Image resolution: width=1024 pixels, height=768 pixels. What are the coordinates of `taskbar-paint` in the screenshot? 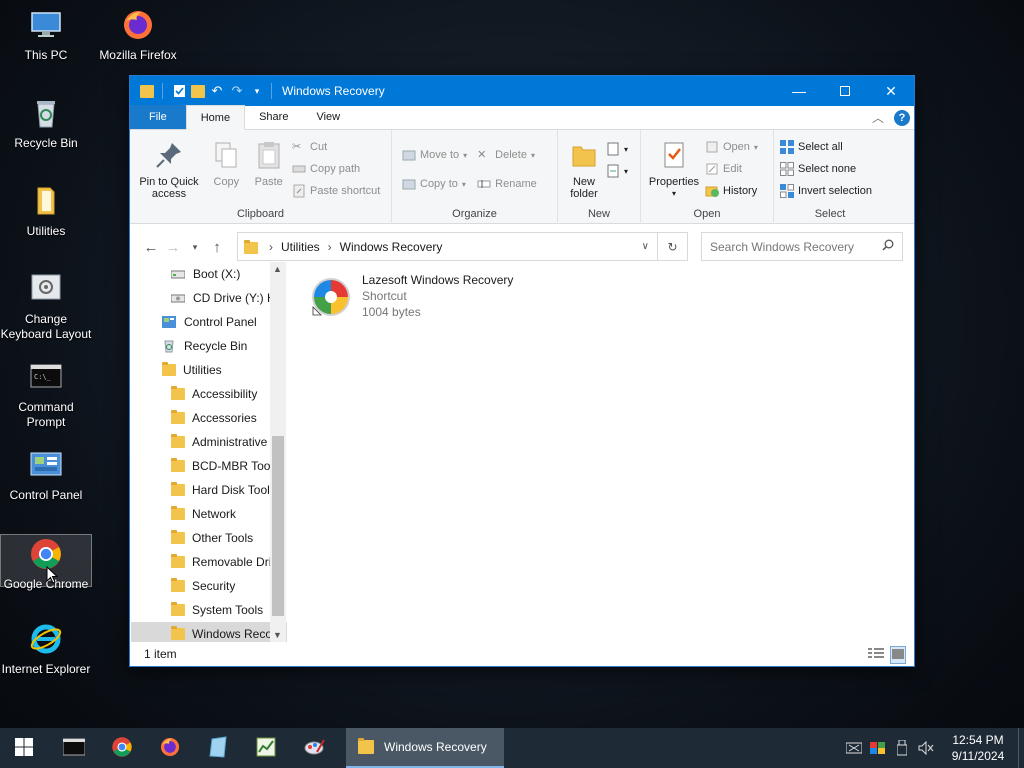 It's located at (314, 748).